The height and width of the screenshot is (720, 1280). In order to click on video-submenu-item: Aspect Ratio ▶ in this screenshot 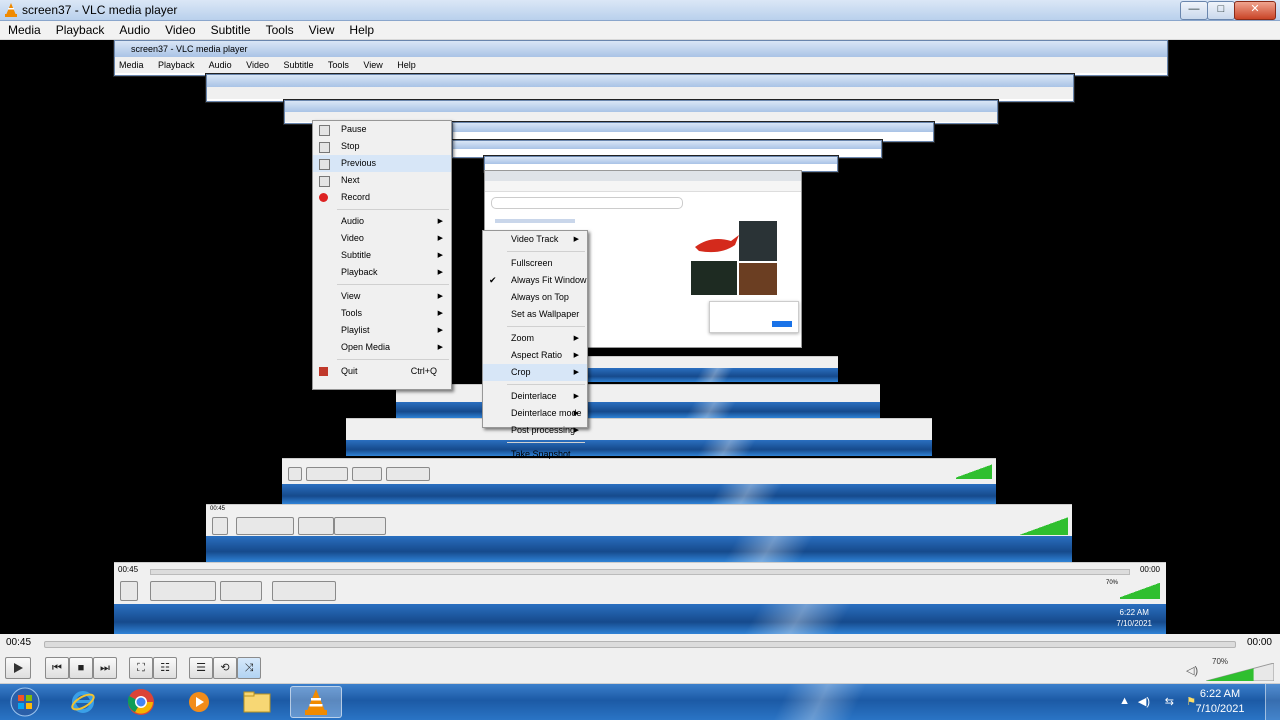, I will do `click(535, 355)`.